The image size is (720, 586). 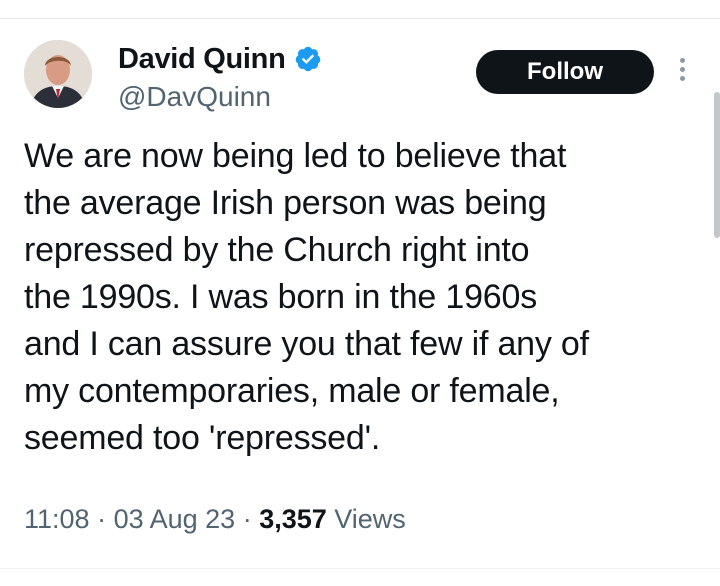 What do you see at coordinates (280, 297) in the screenshot?
I see `tweet-text-line: the 1990s. I was born in the 1960s` at bounding box center [280, 297].